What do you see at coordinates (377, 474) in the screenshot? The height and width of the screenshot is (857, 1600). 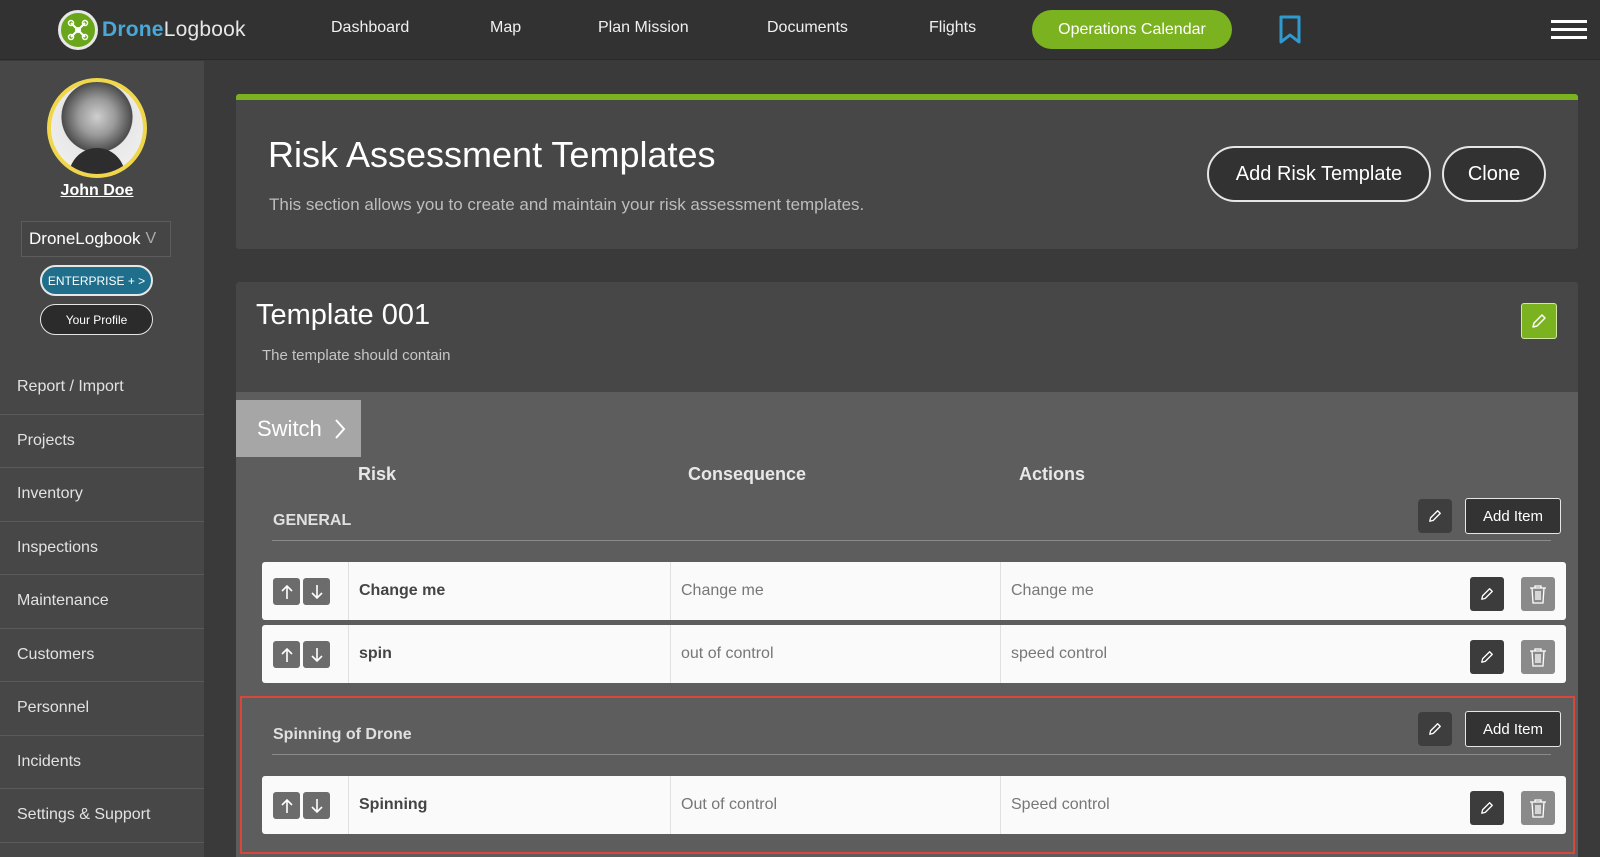 I see `column-header-risk: Risk` at bounding box center [377, 474].